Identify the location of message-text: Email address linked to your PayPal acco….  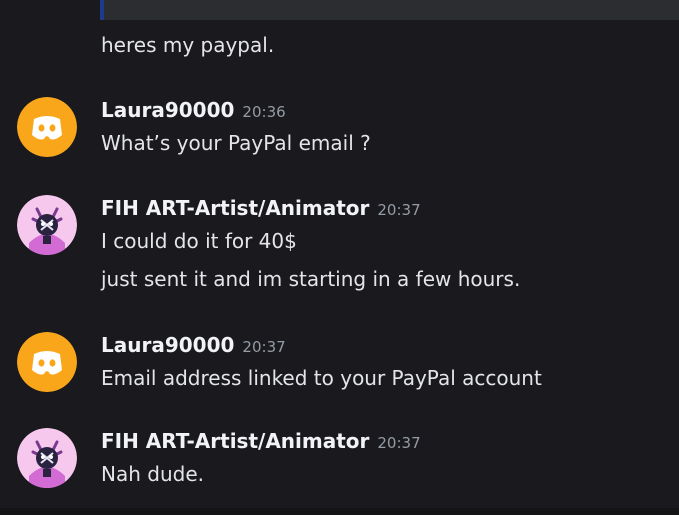
(321, 378).